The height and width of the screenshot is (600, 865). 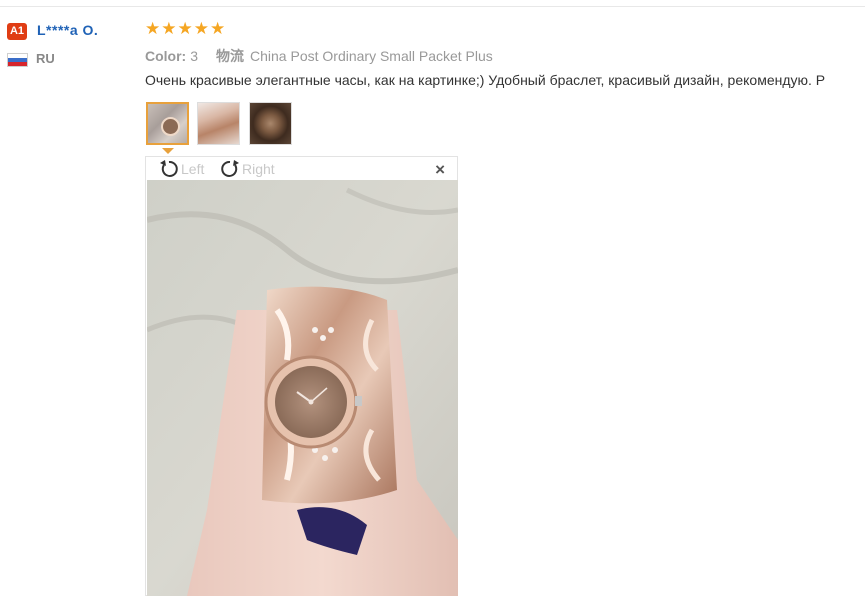 What do you see at coordinates (230, 56) in the screenshot?
I see `shipping-label: 物流` at bounding box center [230, 56].